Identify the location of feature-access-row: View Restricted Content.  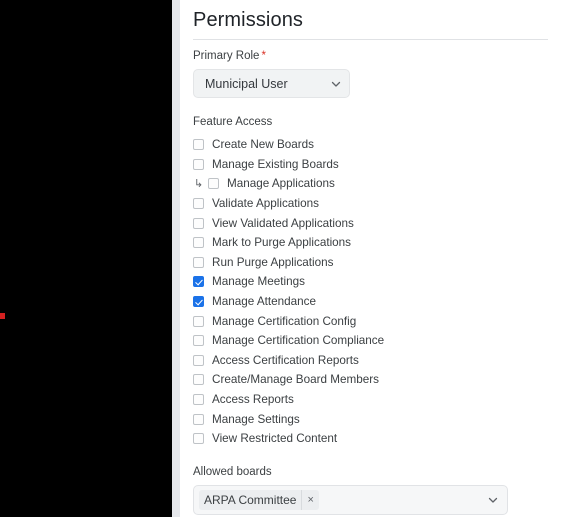
(373, 439).